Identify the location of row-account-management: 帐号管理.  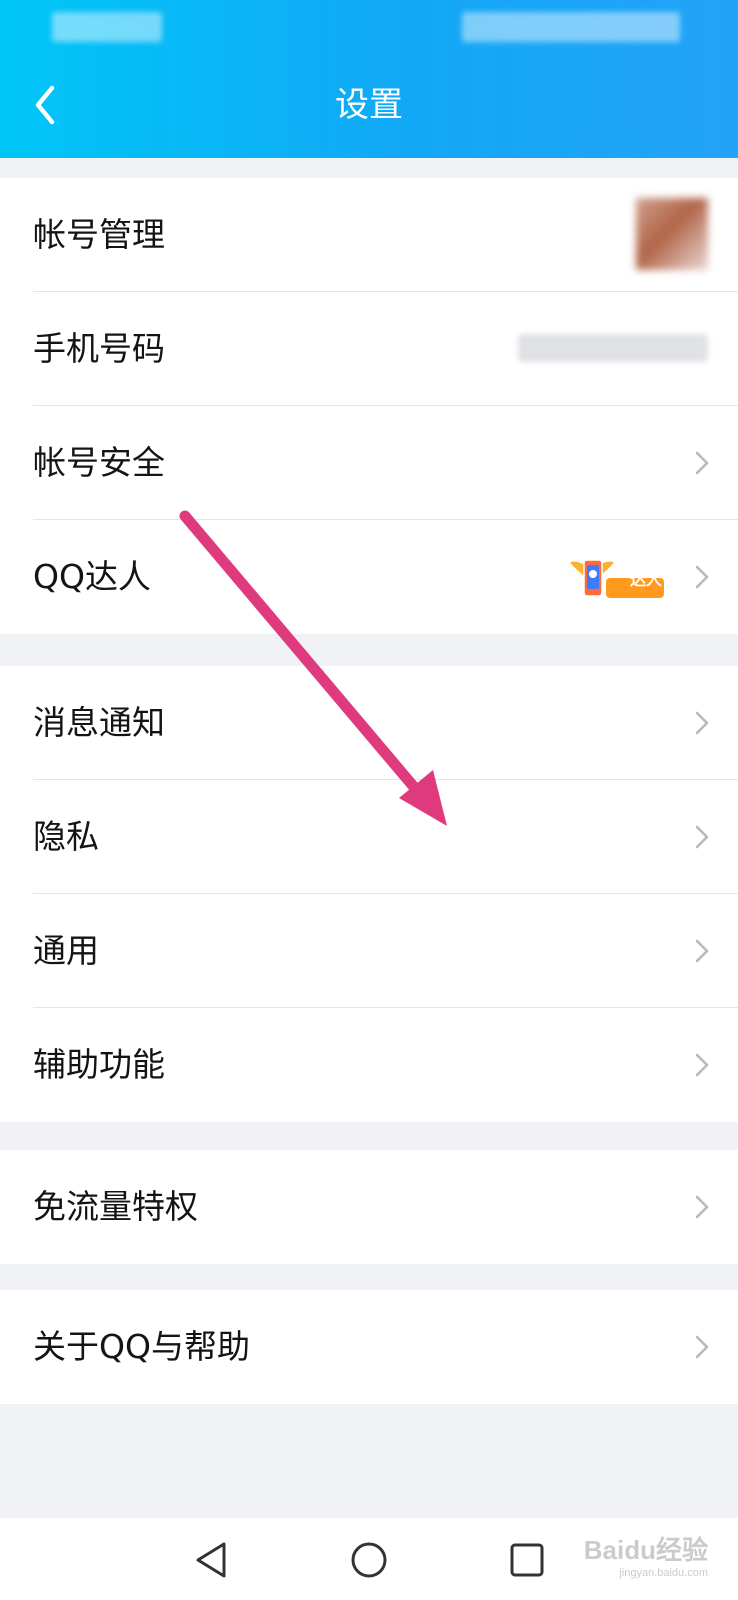
(369, 235).